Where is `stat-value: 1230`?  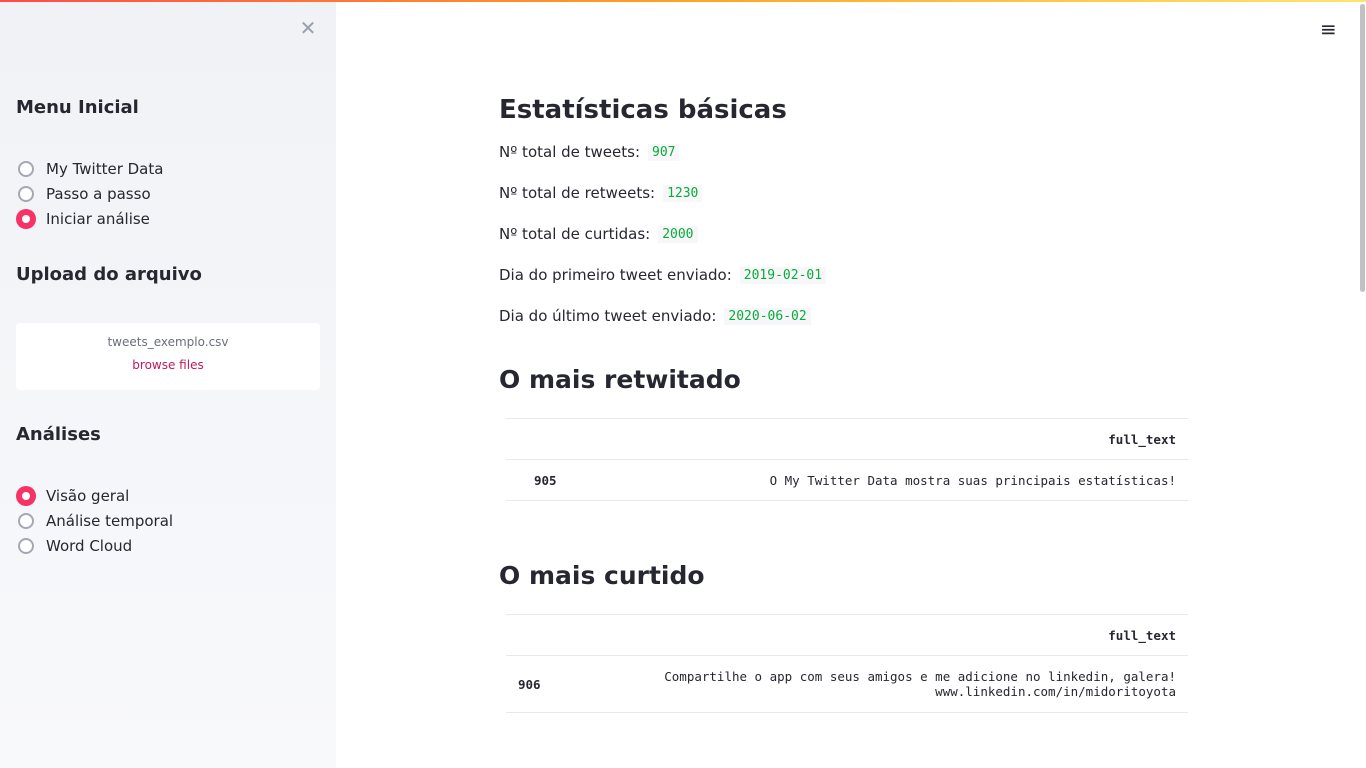 stat-value: 1230 is located at coordinates (683, 193).